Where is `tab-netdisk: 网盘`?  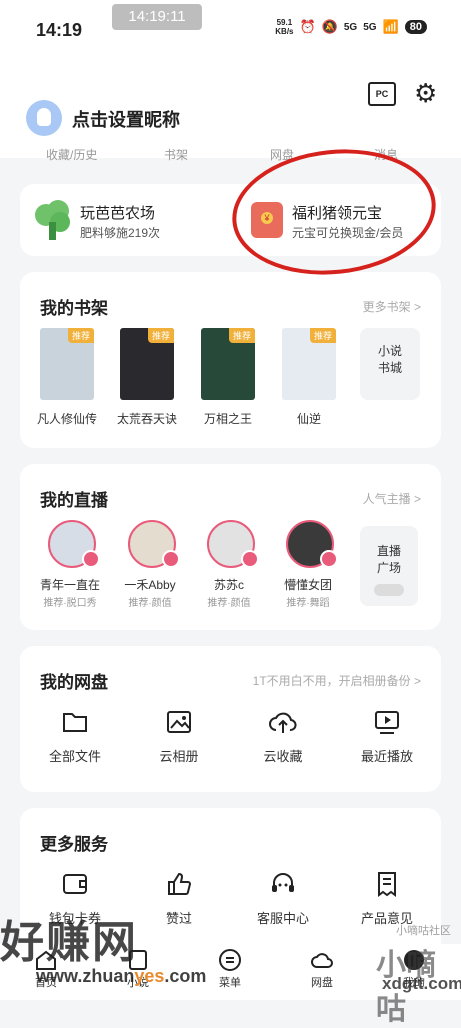
tab-netdisk: 网盘 is located at coordinates (322, 969).